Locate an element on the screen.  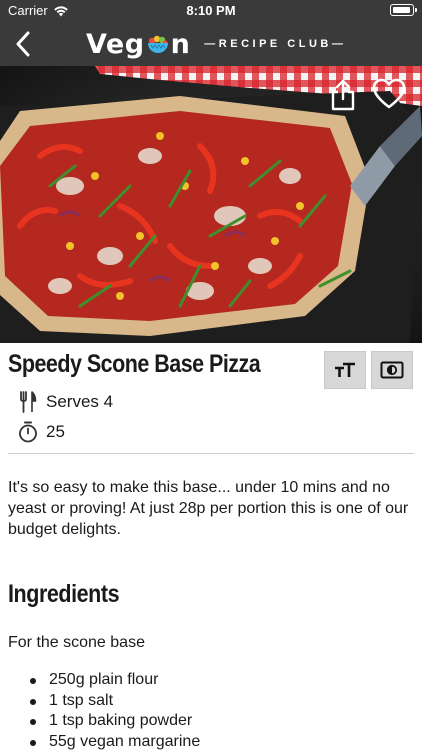
favorite-button is located at coordinates (389, 94).